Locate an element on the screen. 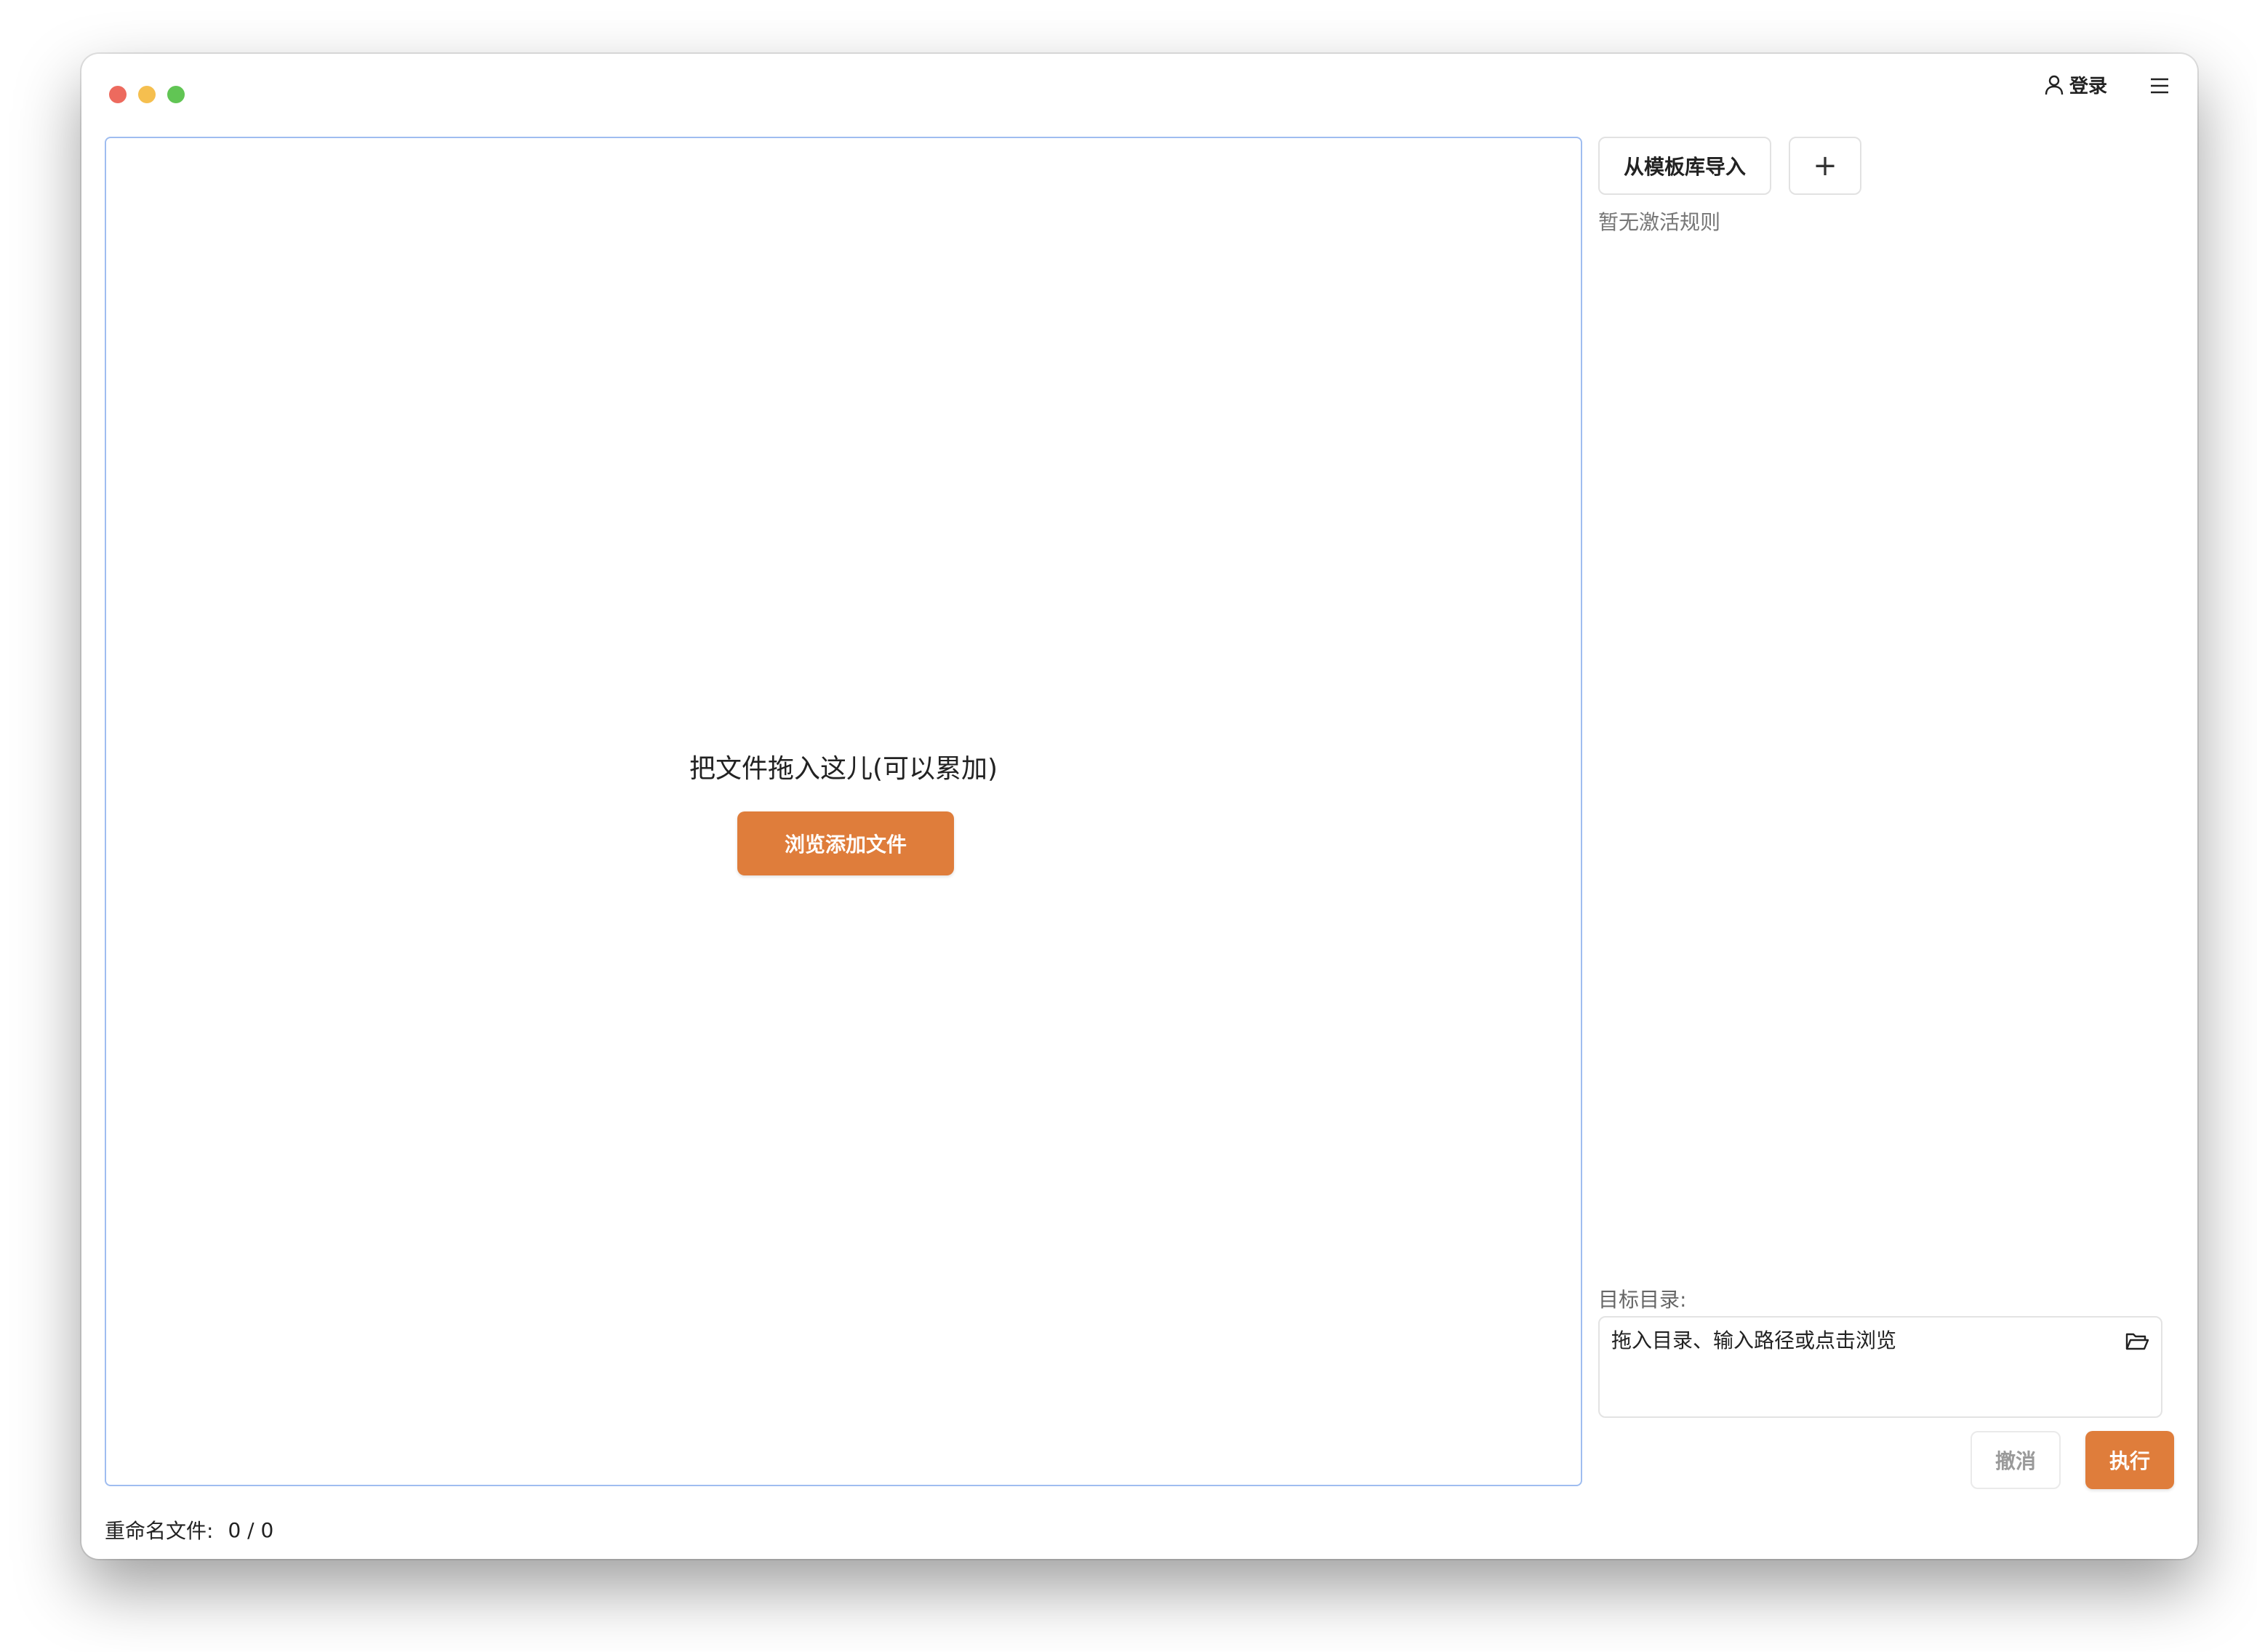  folder-open-icon is located at coordinates (2137, 1341).